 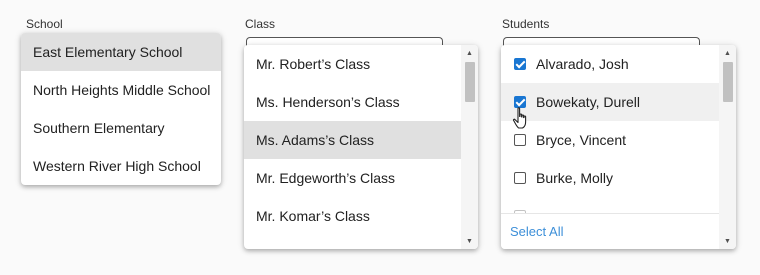 What do you see at coordinates (610, 231) in the screenshot?
I see `students-footer: Select All` at bounding box center [610, 231].